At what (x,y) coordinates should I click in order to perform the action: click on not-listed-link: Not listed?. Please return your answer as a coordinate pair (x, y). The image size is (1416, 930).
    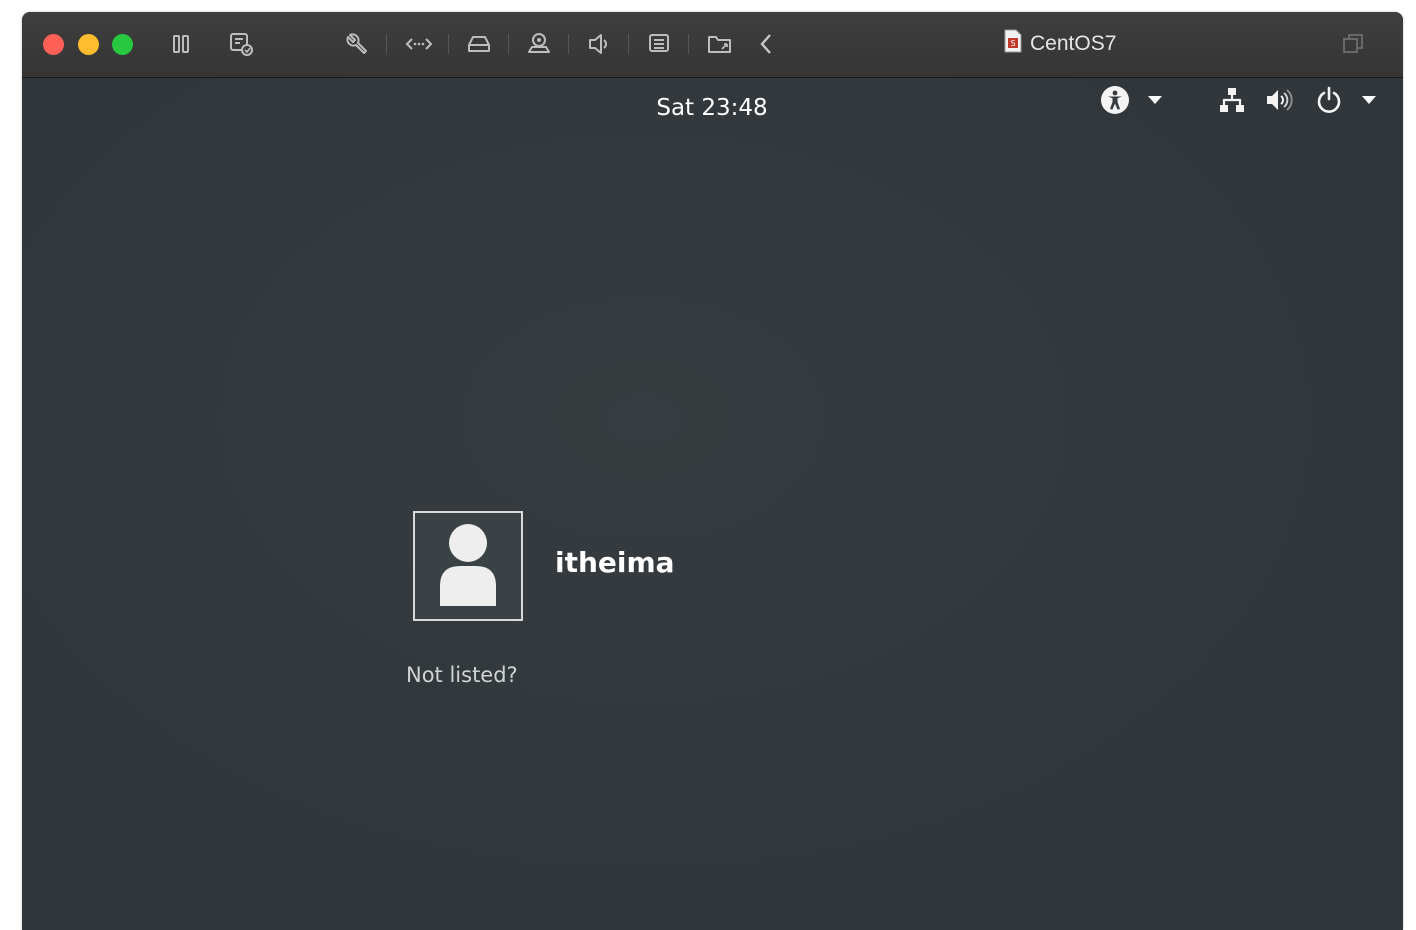
    Looking at the image, I should click on (462, 675).